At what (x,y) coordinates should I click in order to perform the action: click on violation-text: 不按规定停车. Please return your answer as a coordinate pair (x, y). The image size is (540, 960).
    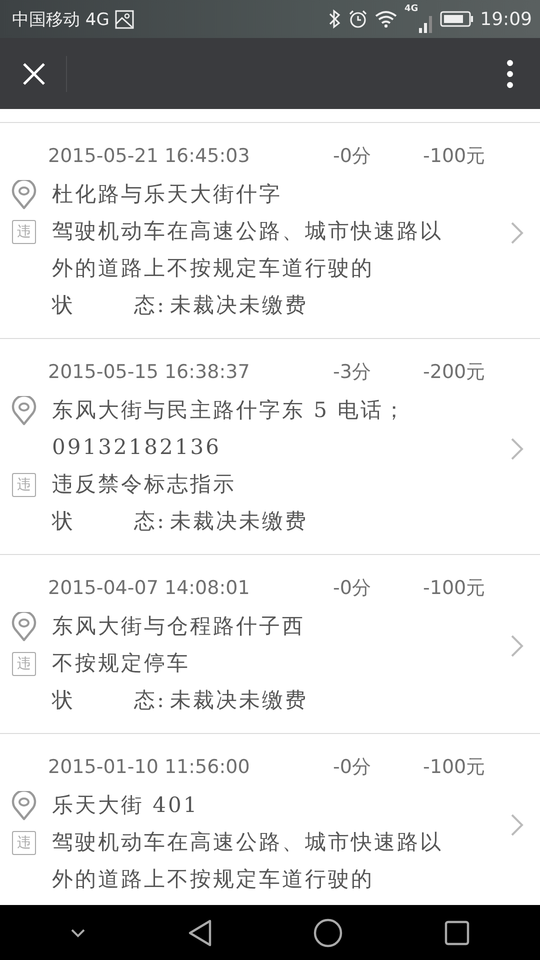
    Looking at the image, I should click on (121, 663).